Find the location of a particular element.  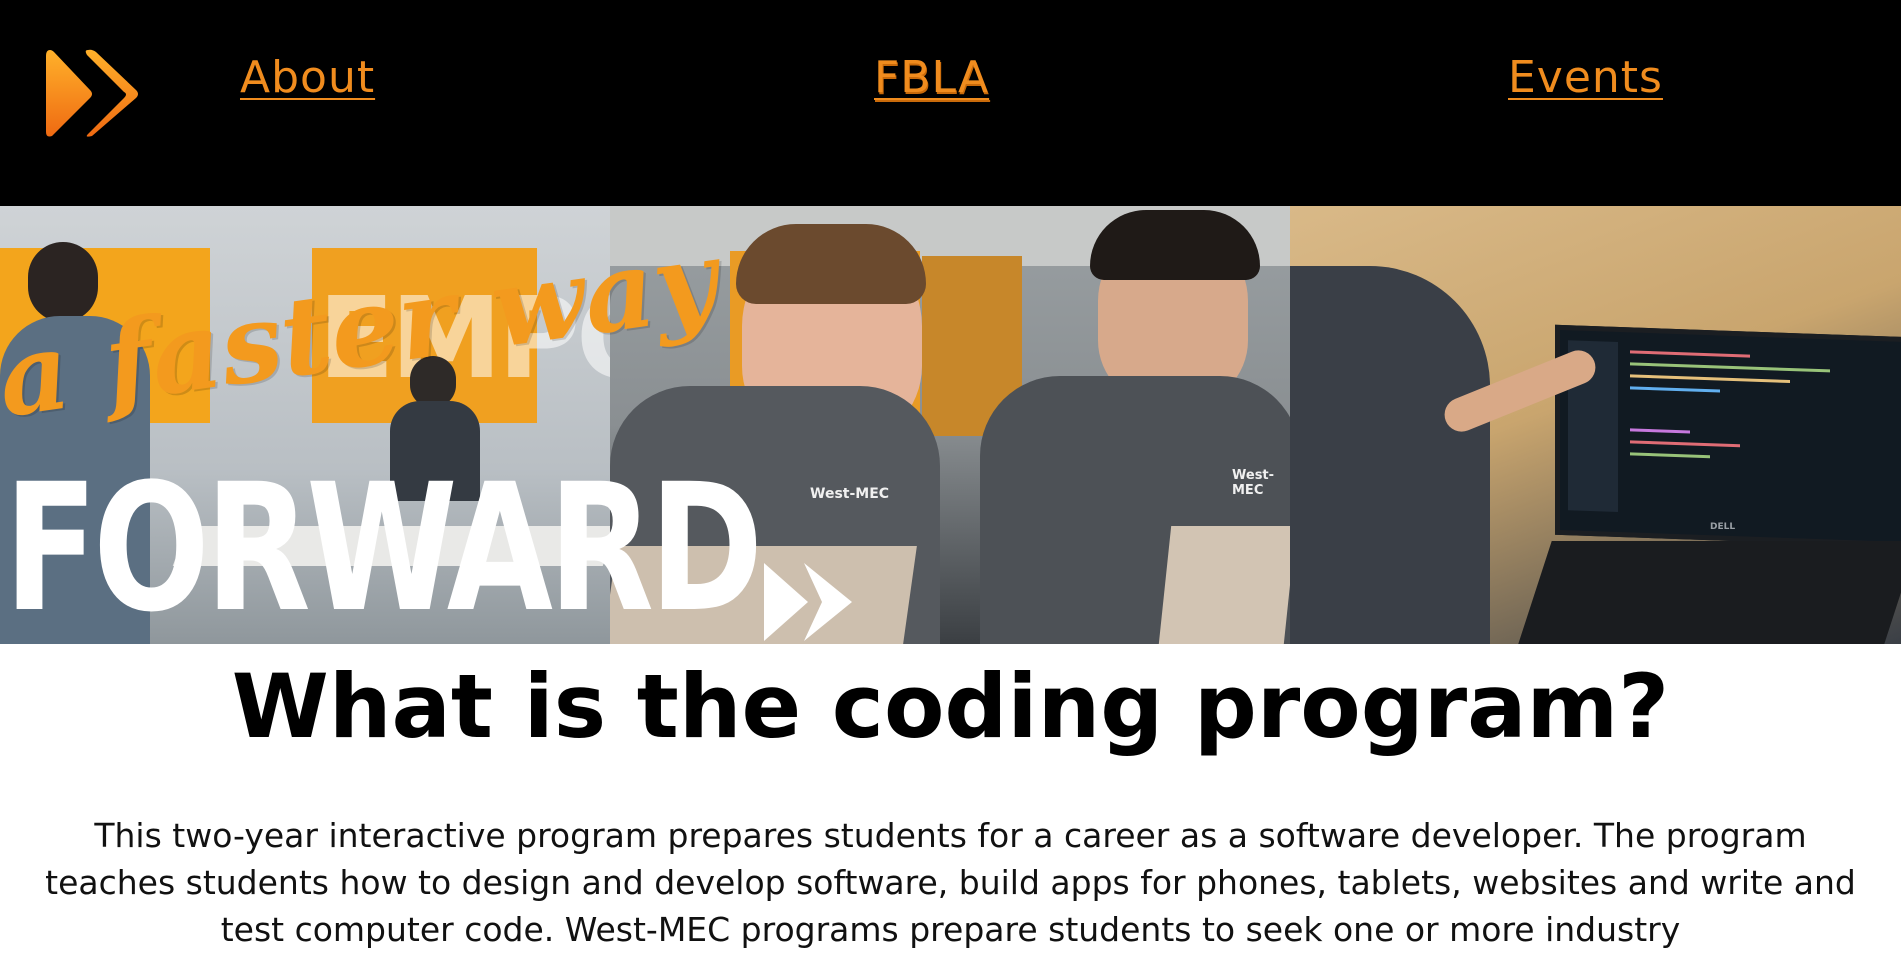

double-chevron-right-icon is located at coordinates (92, 94).